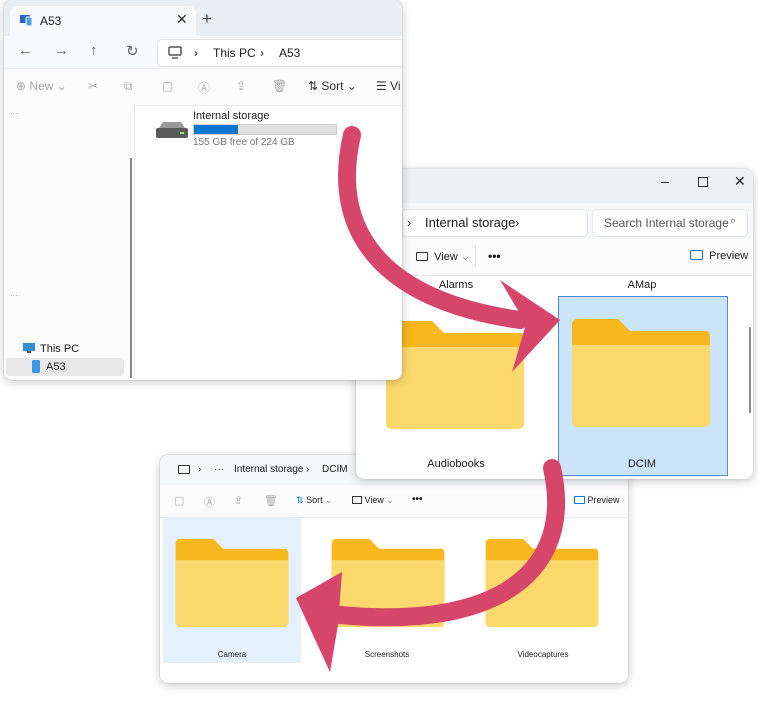  Describe the element at coordinates (387, 654) in the screenshot. I see `folder-label-screenshots: Screenshots` at that location.